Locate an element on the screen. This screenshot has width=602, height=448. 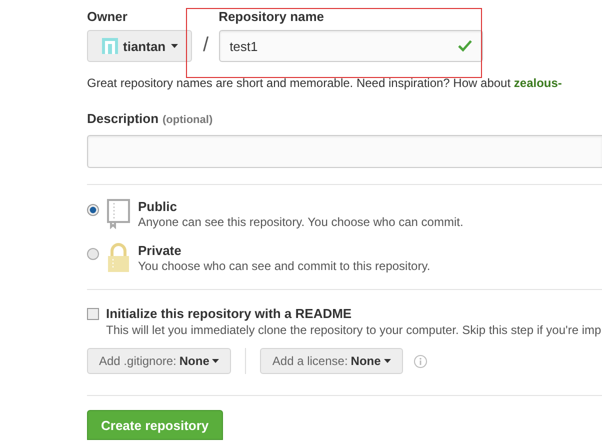
book-icon is located at coordinates (118, 214).